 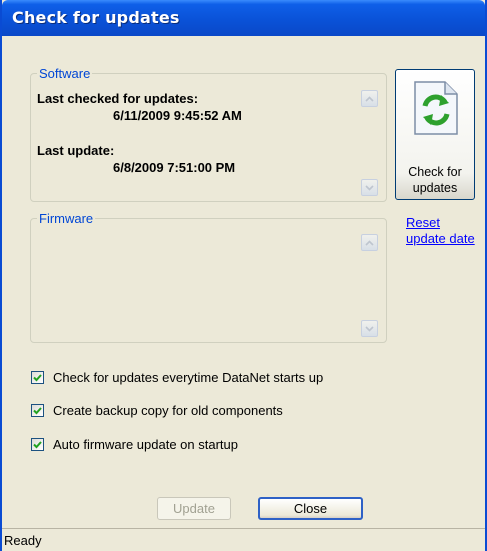 What do you see at coordinates (194, 508) in the screenshot?
I see `update-button: Update` at bounding box center [194, 508].